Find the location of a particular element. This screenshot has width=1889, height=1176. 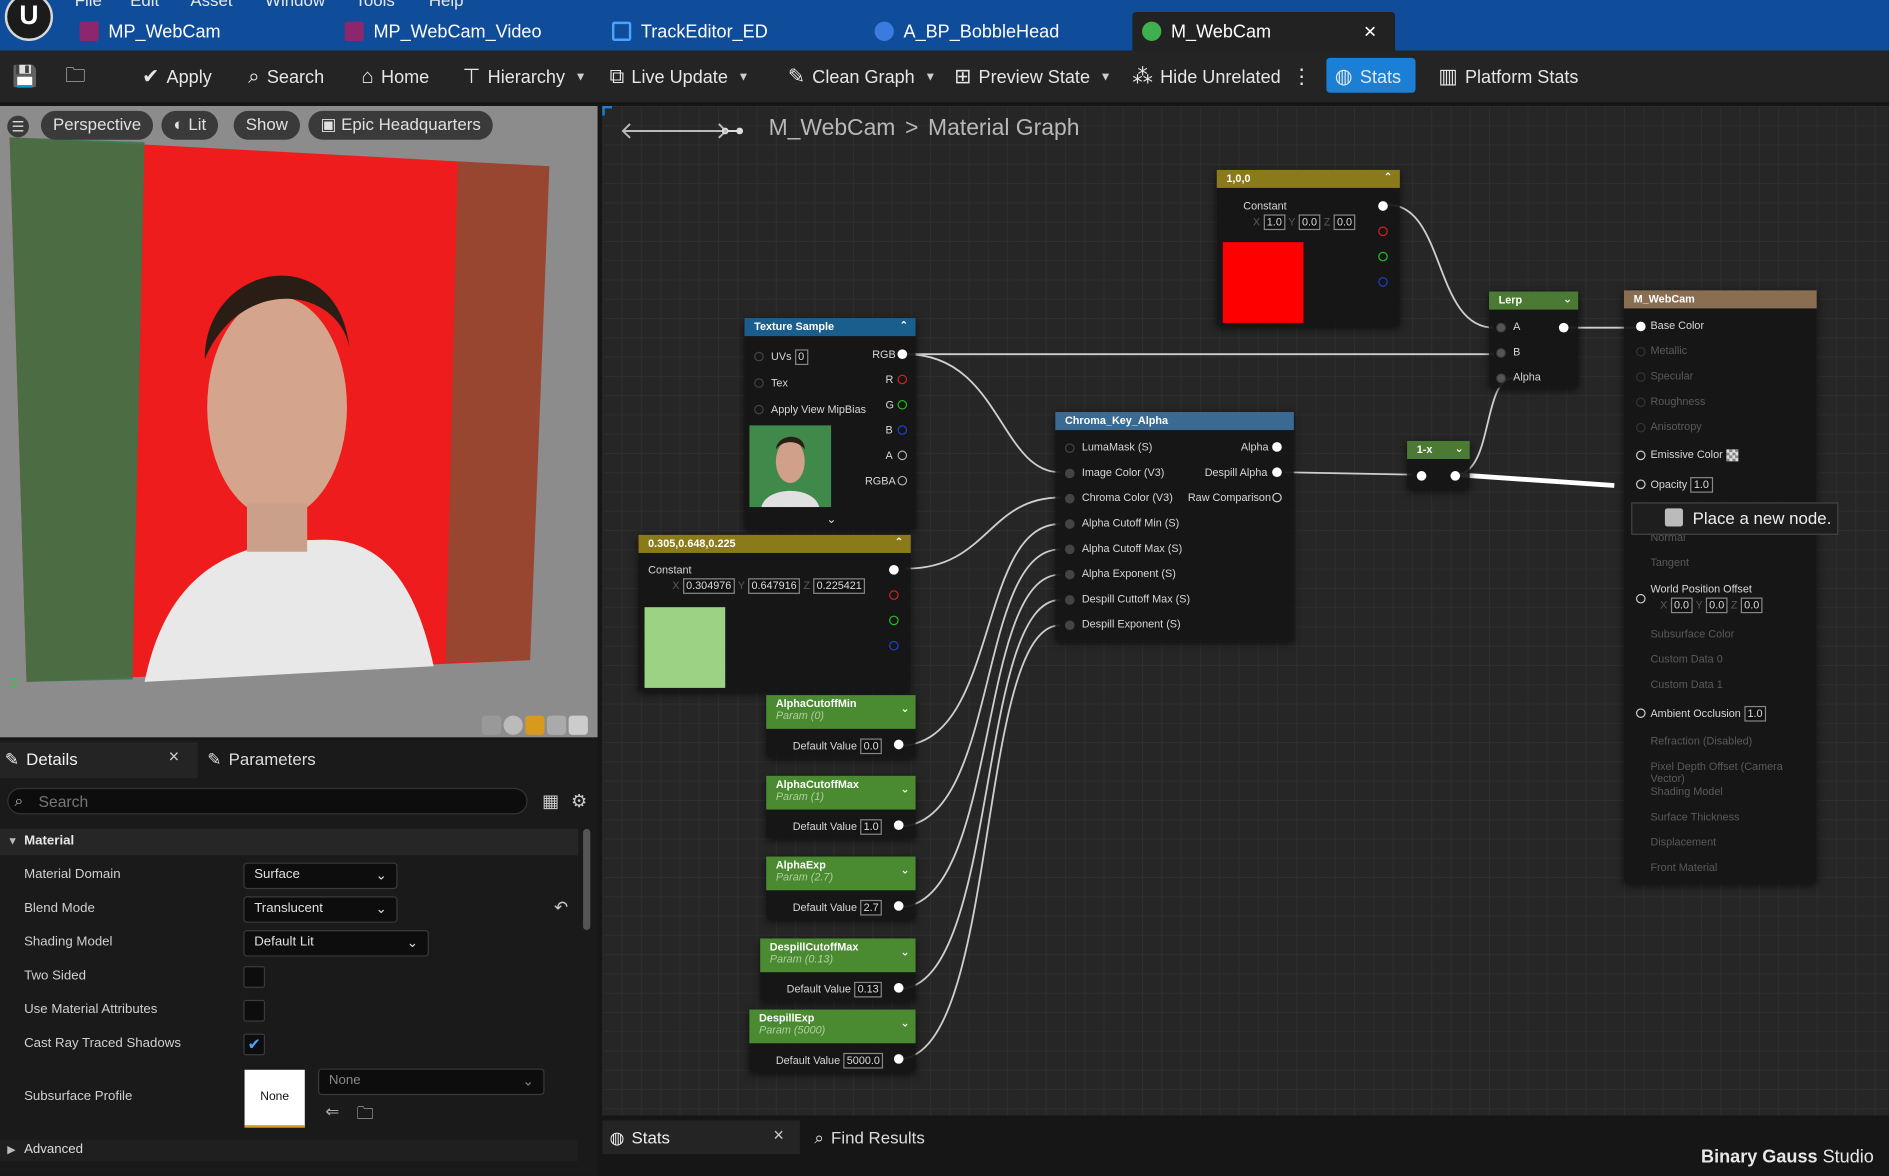

tab-mp-webcam-video: MP_WebCam_Video is located at coordinates (443, 31).